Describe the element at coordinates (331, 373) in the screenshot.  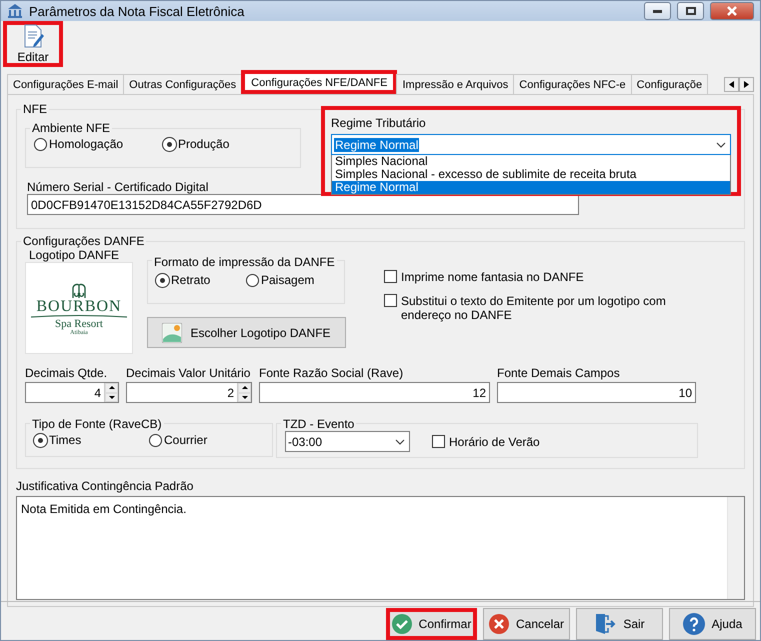
I see `field-label: Fonte Razão Social (Rave)` at that location.